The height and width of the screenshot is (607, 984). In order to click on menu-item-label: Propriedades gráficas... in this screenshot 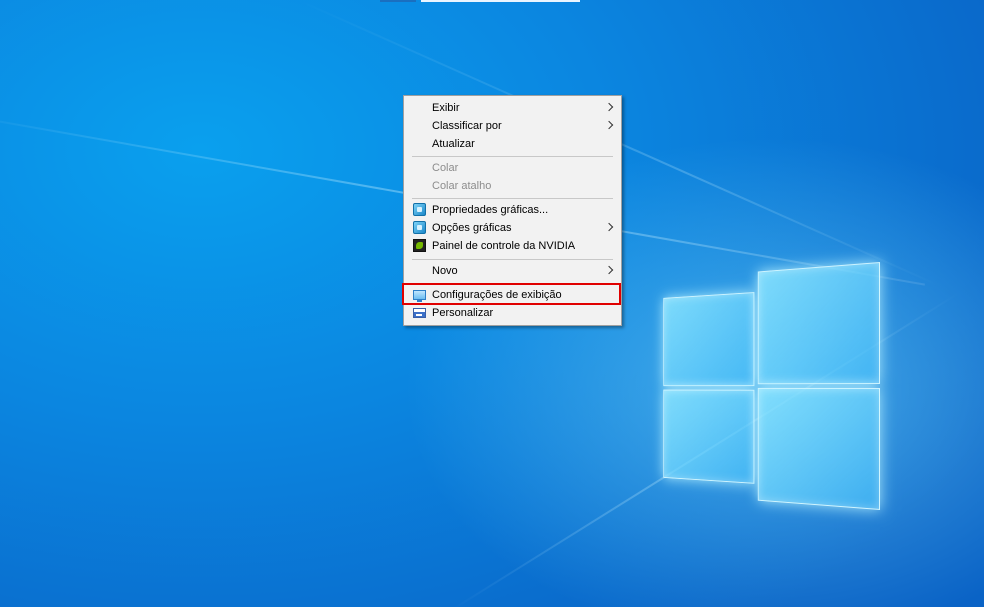, I will do `click(490, 210)`.